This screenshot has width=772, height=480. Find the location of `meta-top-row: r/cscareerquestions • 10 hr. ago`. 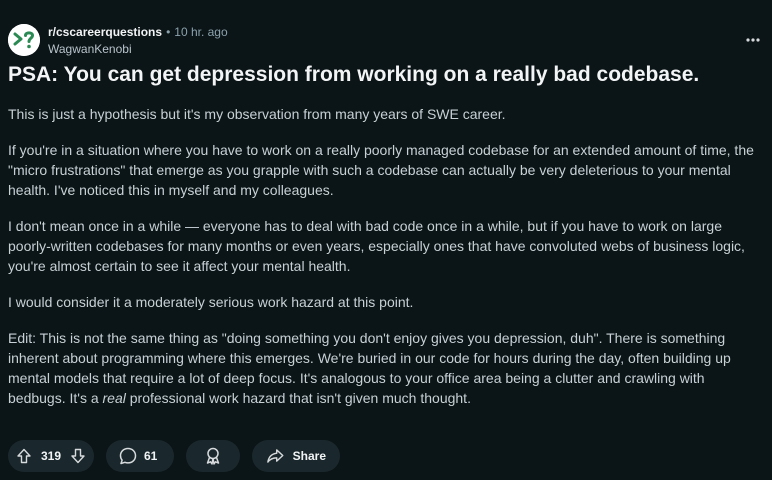

meta-top-row: r/cscareerquestions • 10 hr. ago is located at coordinates (138, 32).